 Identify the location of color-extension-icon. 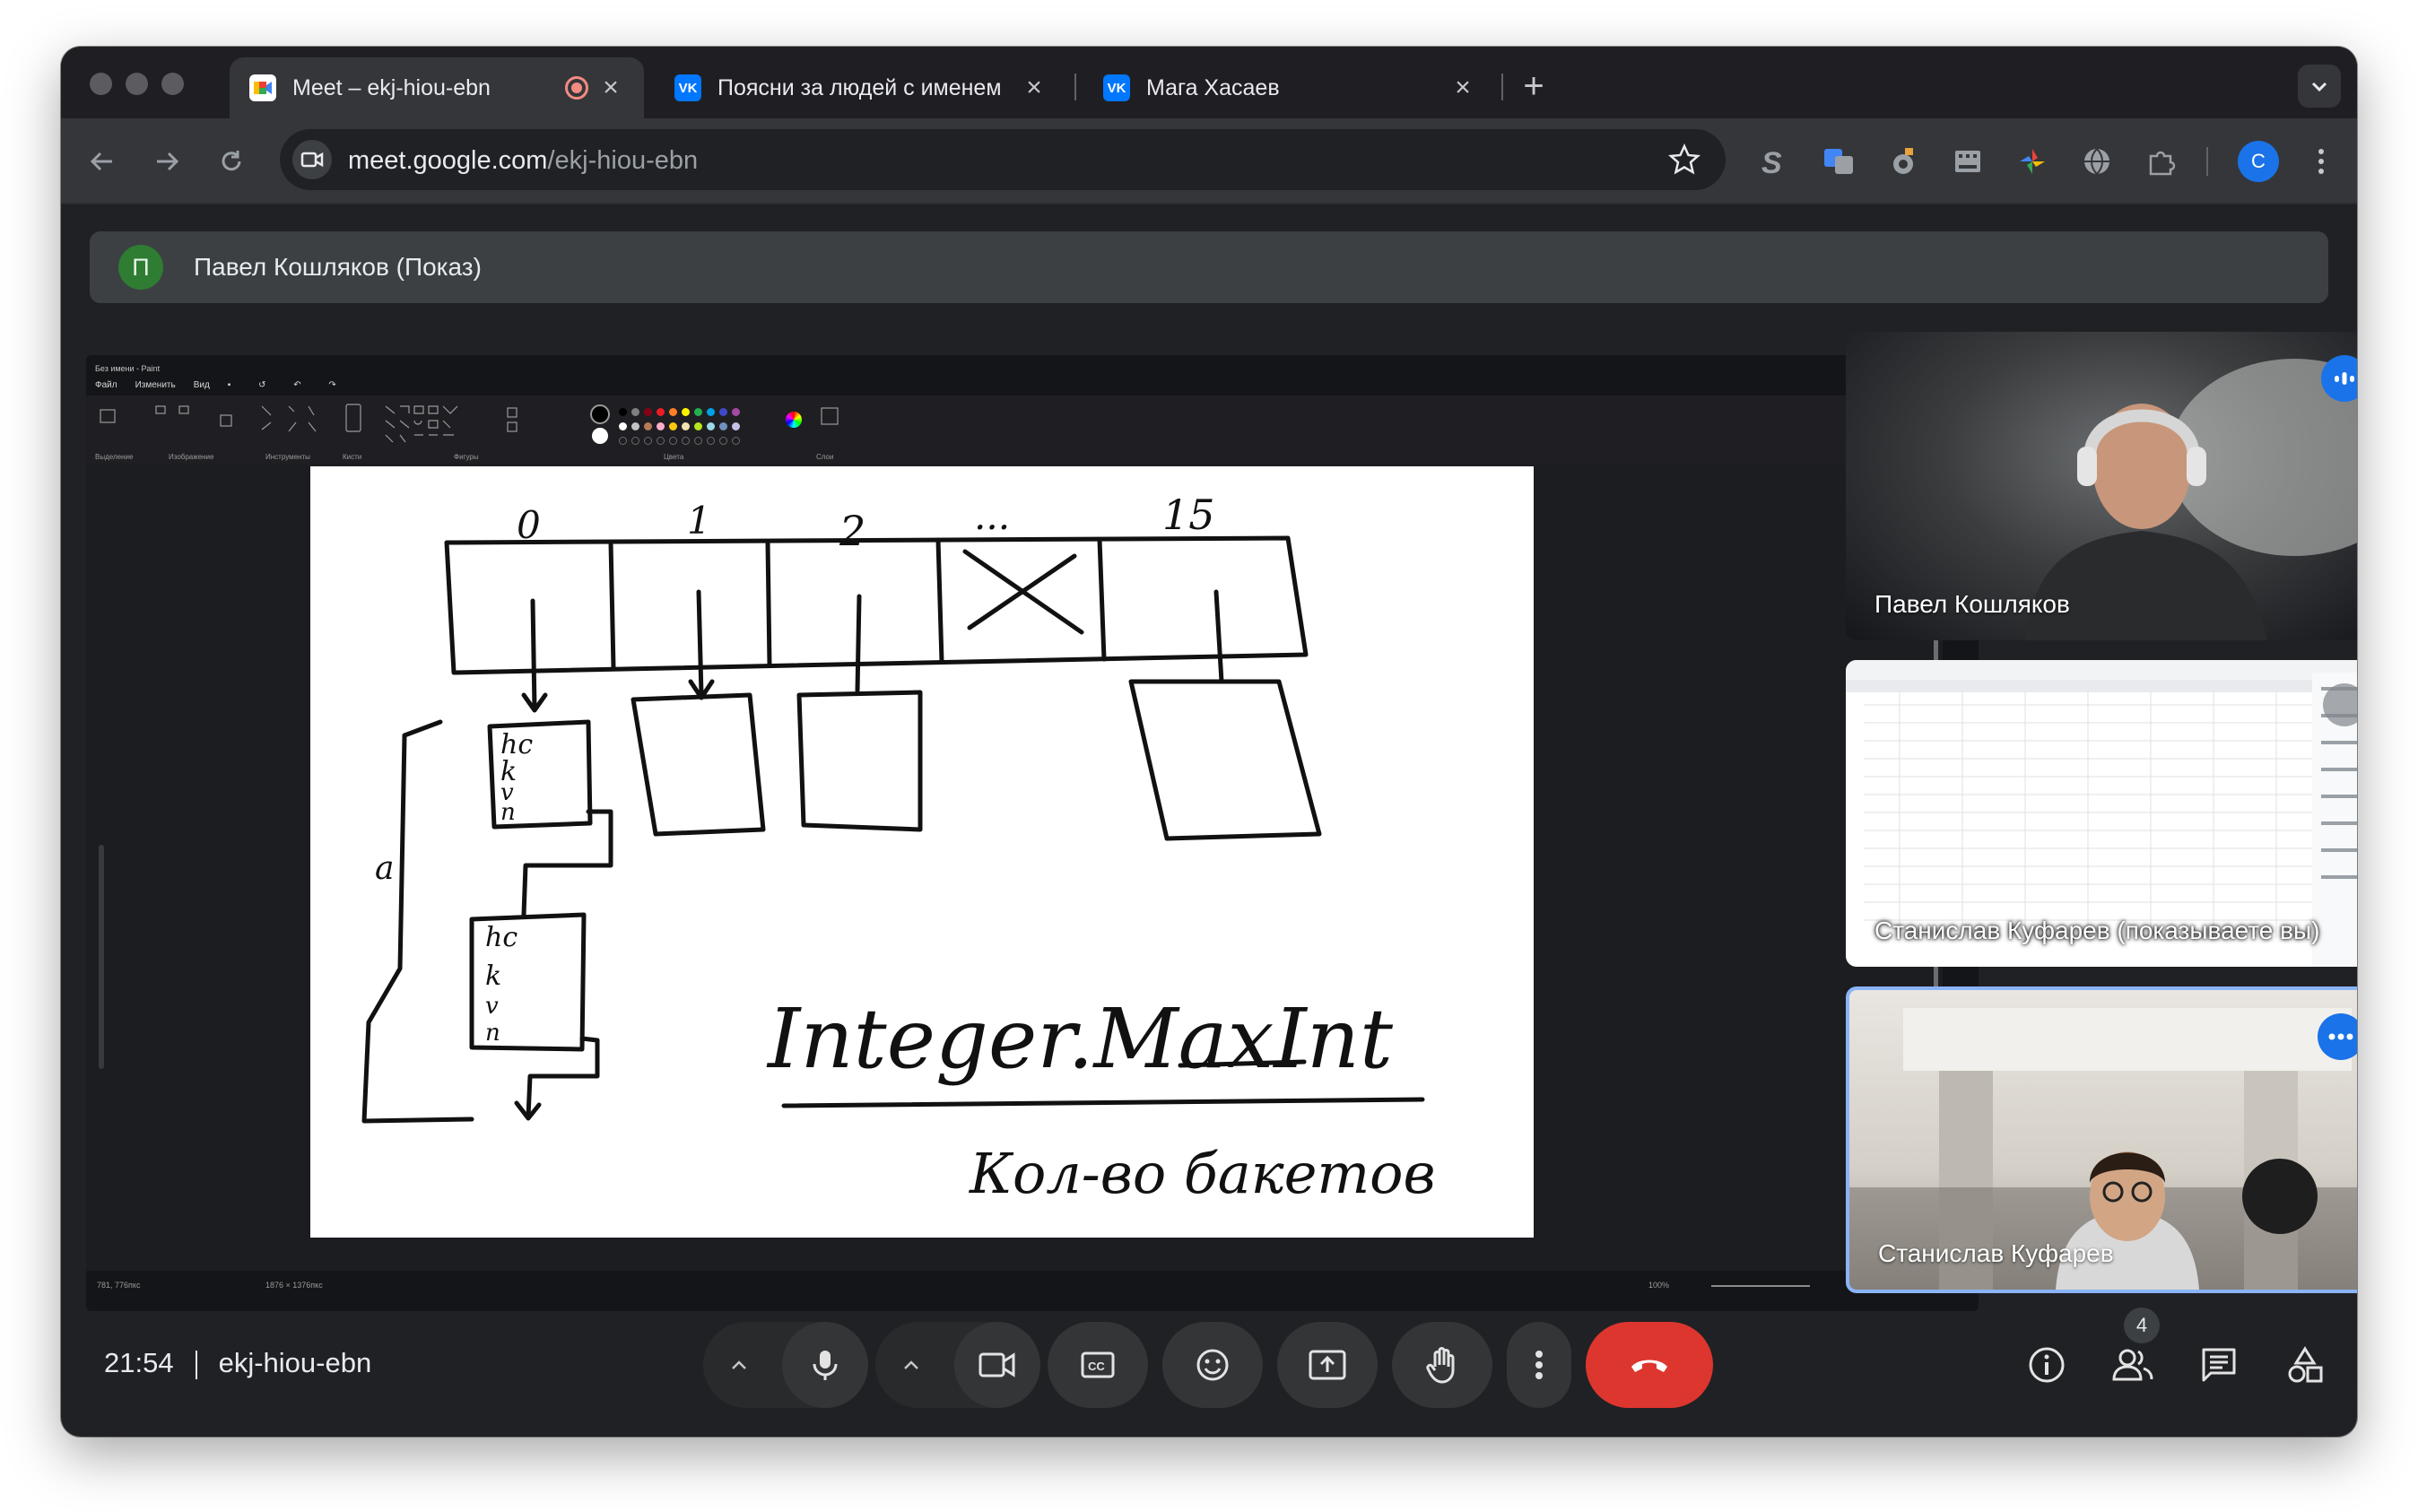
(2033, 161).